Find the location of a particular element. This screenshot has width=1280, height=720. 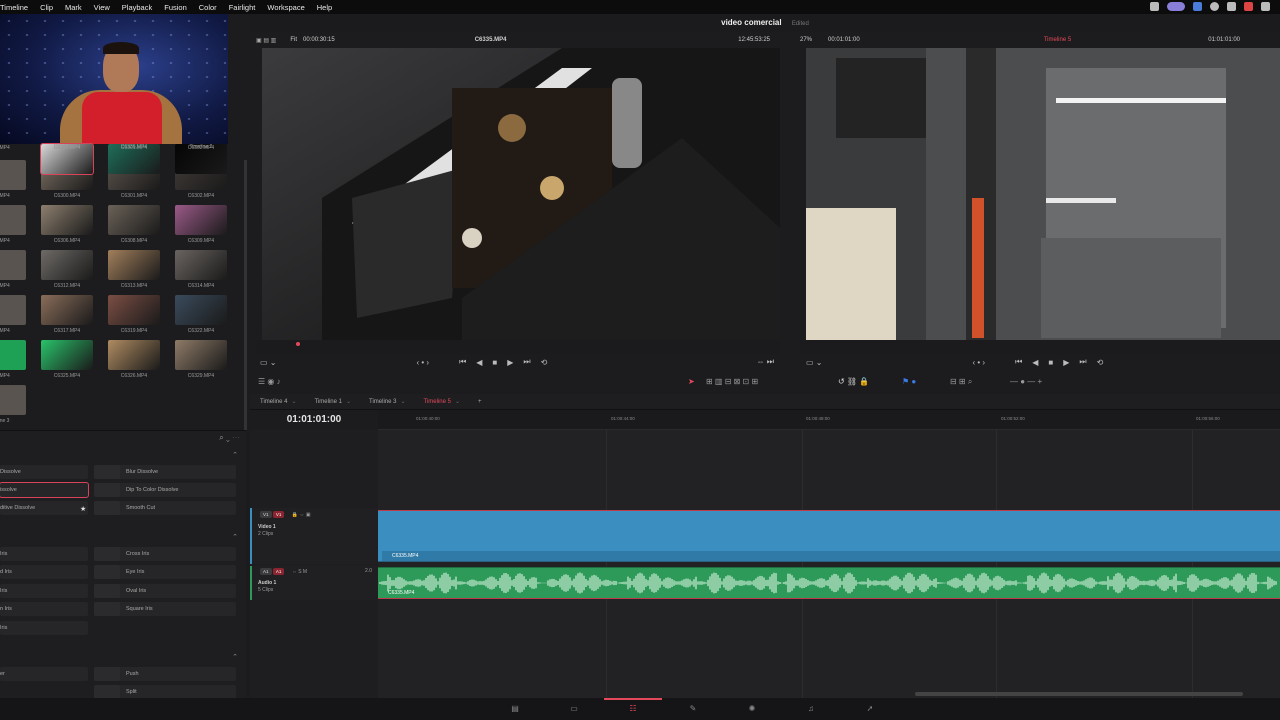

selection-tool-icon: ➤ is located at coordinates (691, 381).